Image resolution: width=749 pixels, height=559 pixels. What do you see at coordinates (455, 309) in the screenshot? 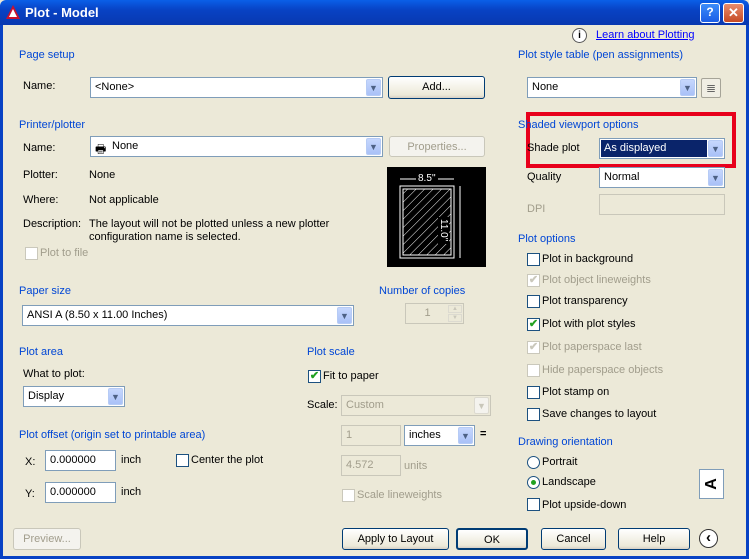
I see `stepper-up-icon: ▲` at bounding box center [455, 309].